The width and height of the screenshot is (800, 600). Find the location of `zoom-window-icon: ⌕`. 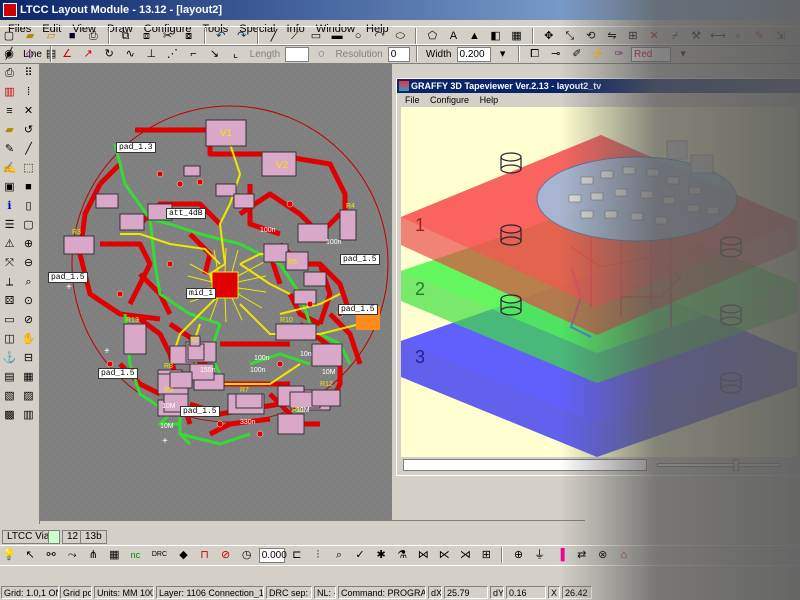

zoom-window-icon: ⌕ is located at coordinates (28, 282).